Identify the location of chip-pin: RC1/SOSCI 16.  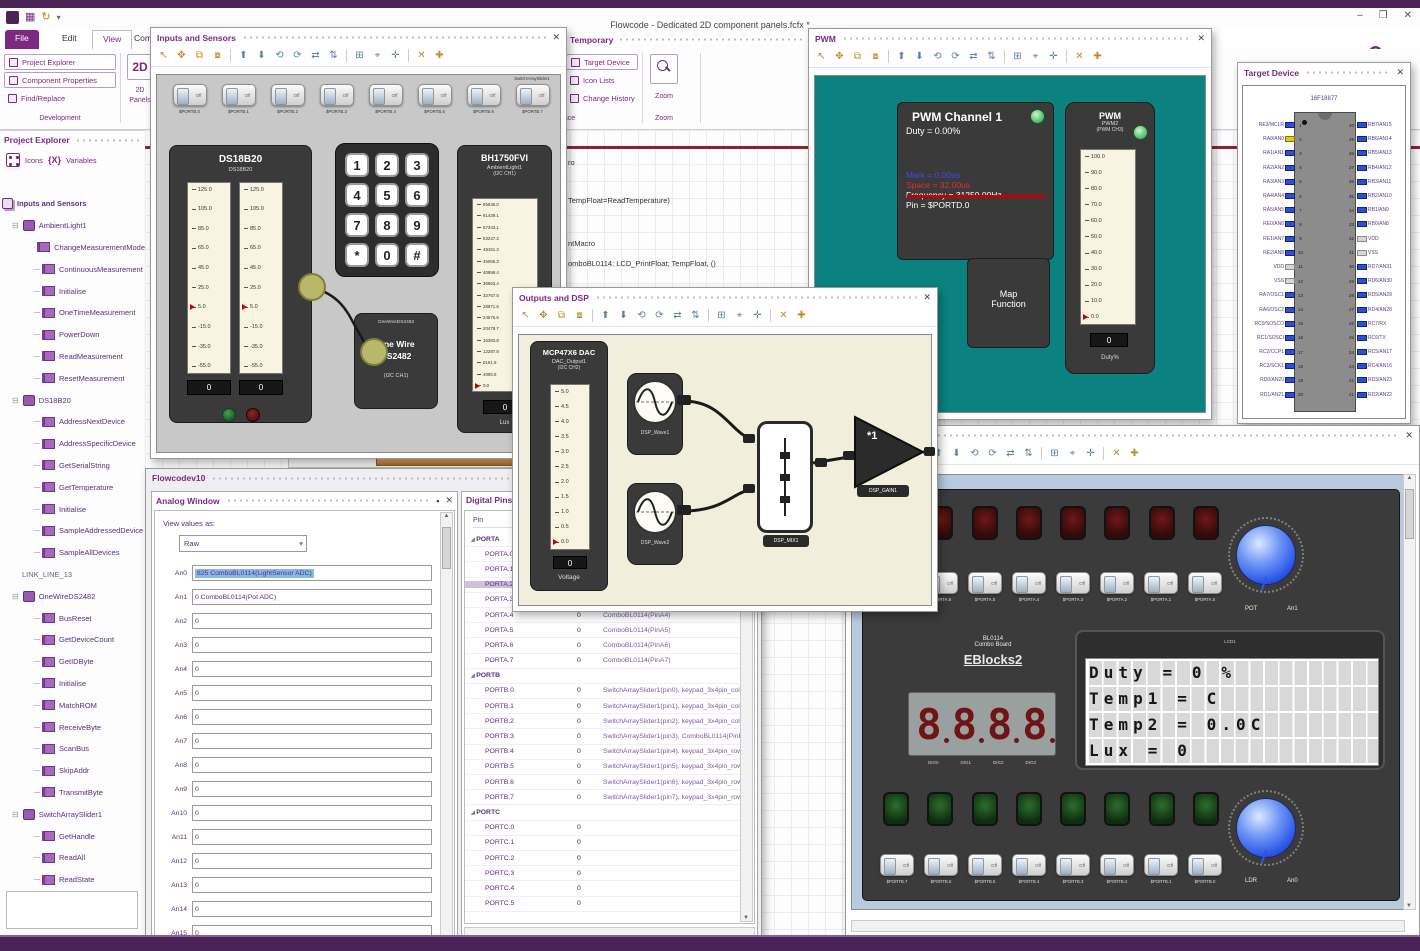
(1274, 338).